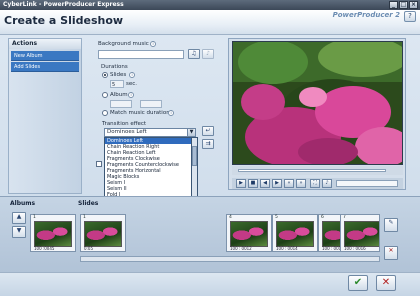 The width and height of the screenshot is (420, 296). I want to click on slides-duration-spinner: 5, so click(117, 84).